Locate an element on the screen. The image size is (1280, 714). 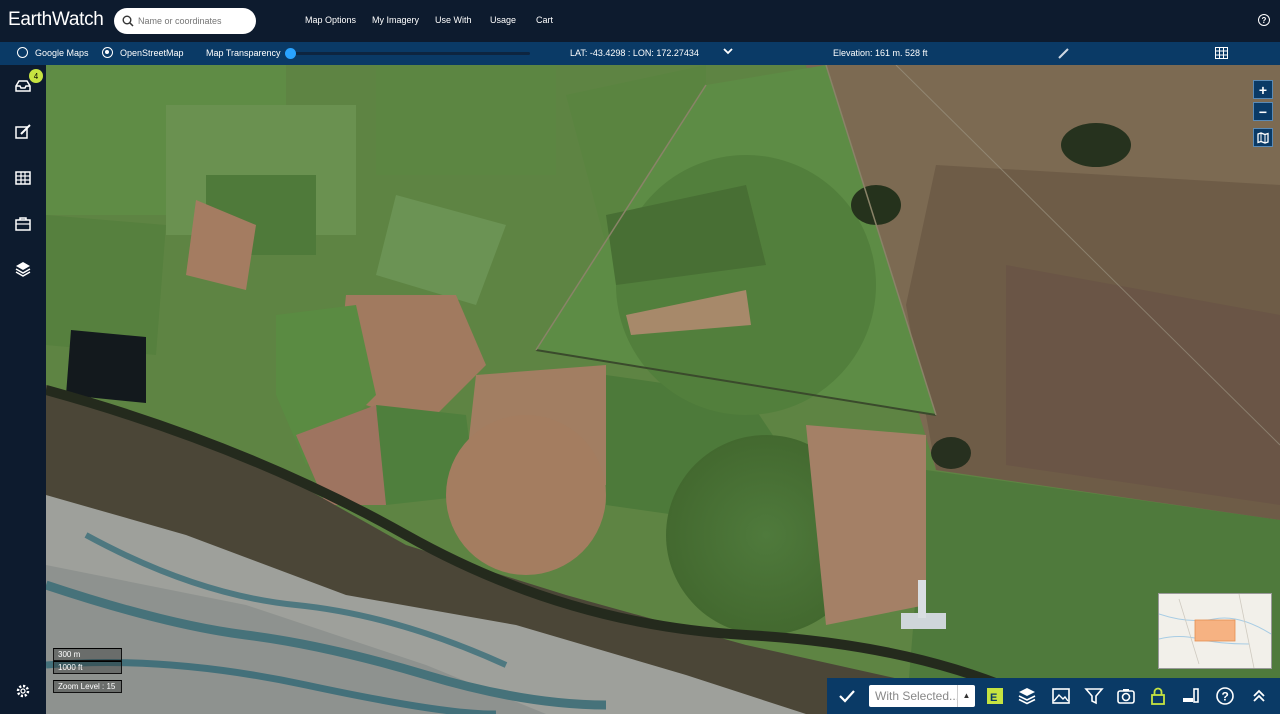
ruler-icon is located at coordinates (1063, 53).